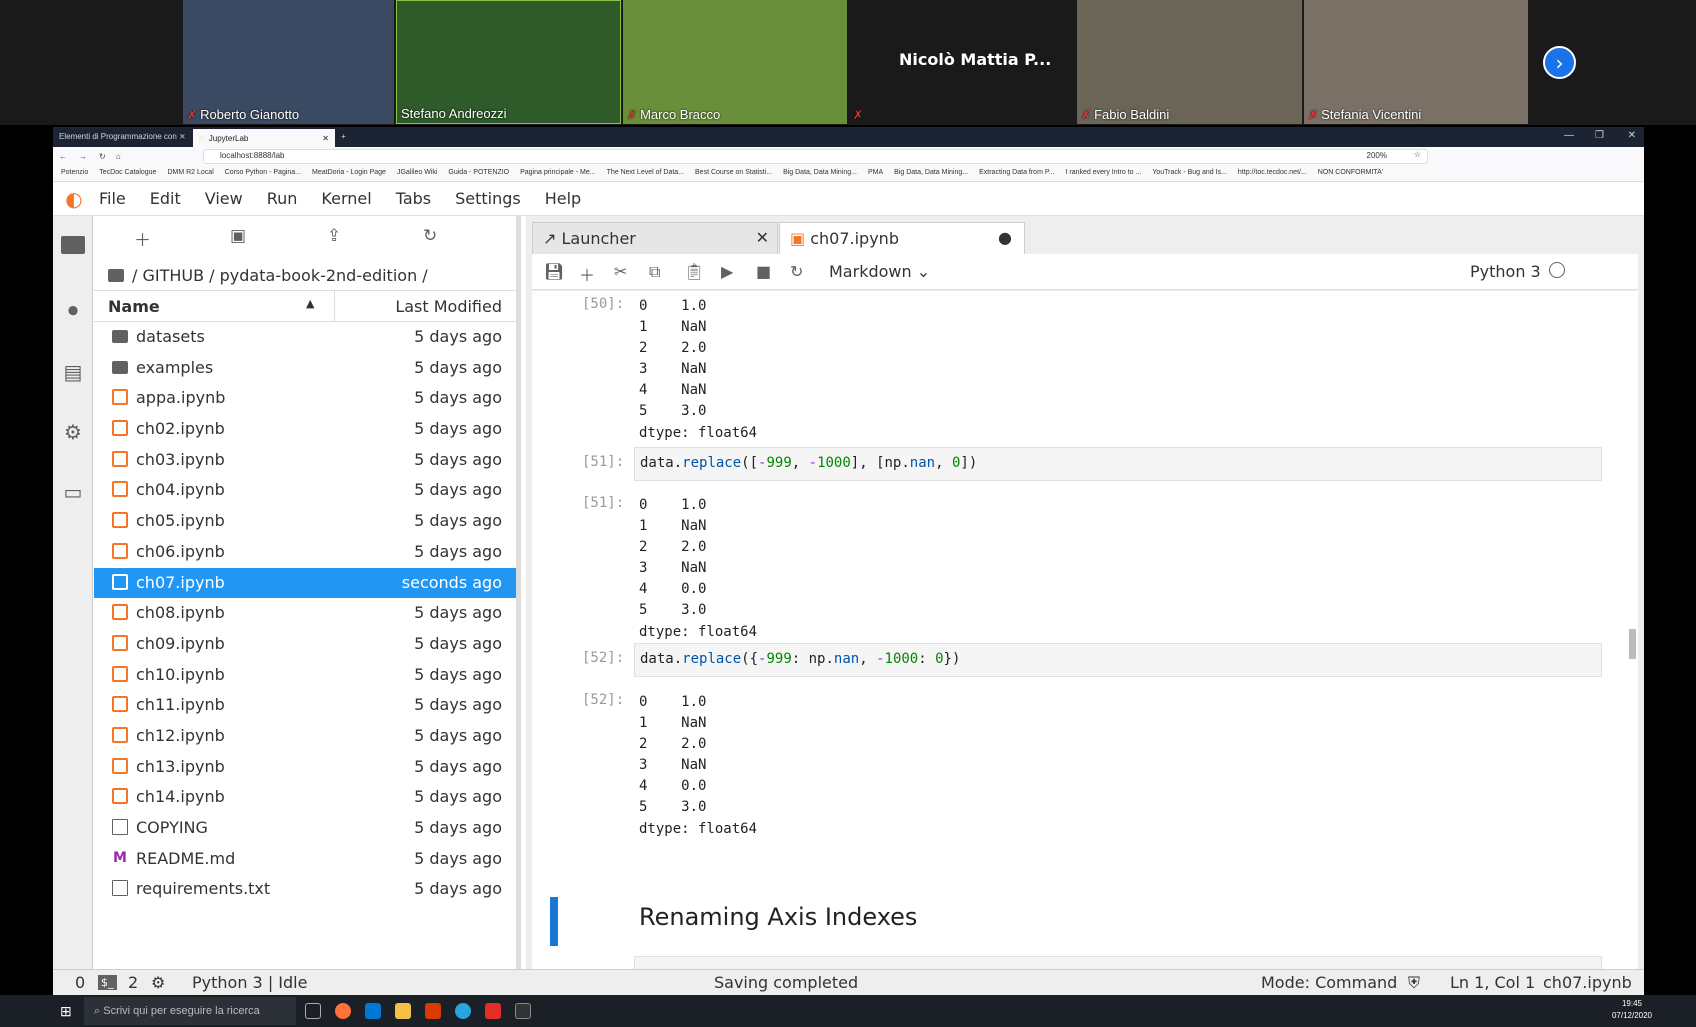  What do you see at coordinates (1559, 62) in the screenshot?
I see `next-participants-button: ›` at bounding box center [1559, 62].